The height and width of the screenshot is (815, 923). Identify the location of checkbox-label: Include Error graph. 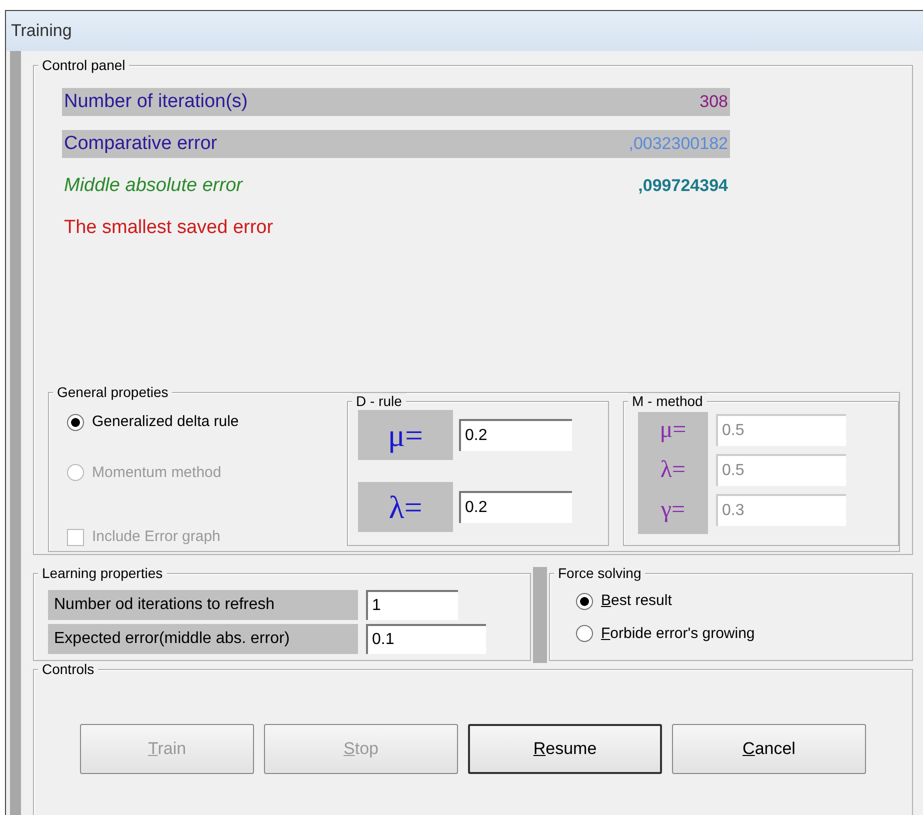
(156, 537).